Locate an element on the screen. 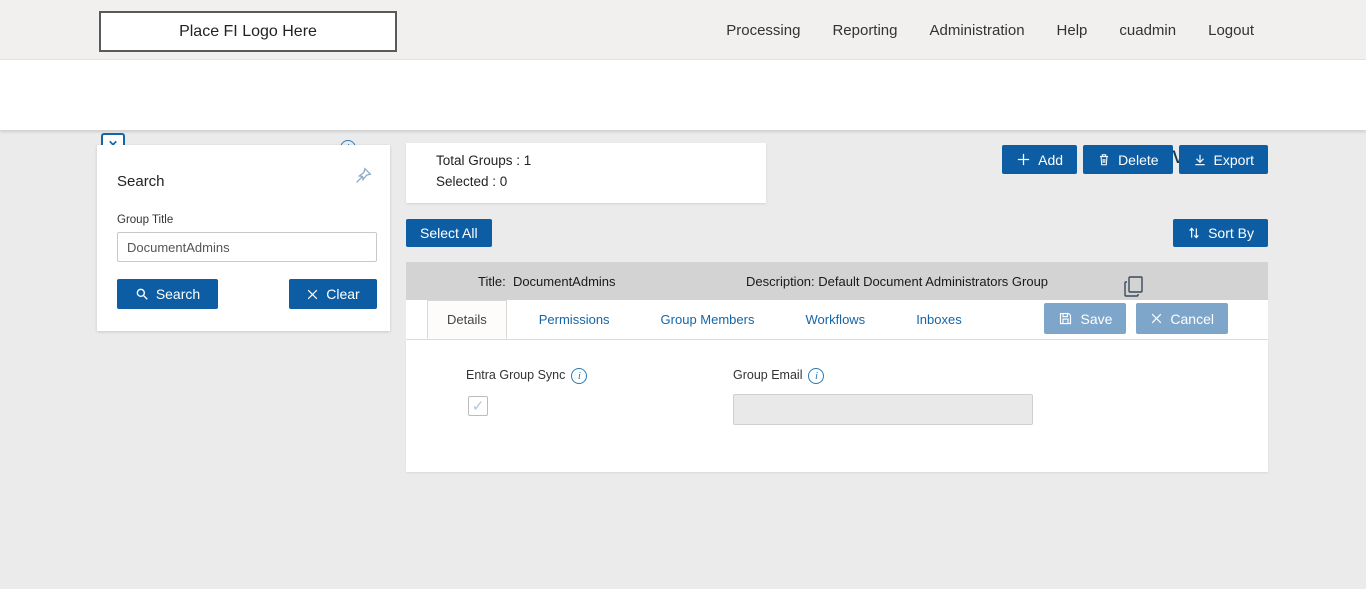  select-all-button-label: Select All is located at coordinates (449, 233).